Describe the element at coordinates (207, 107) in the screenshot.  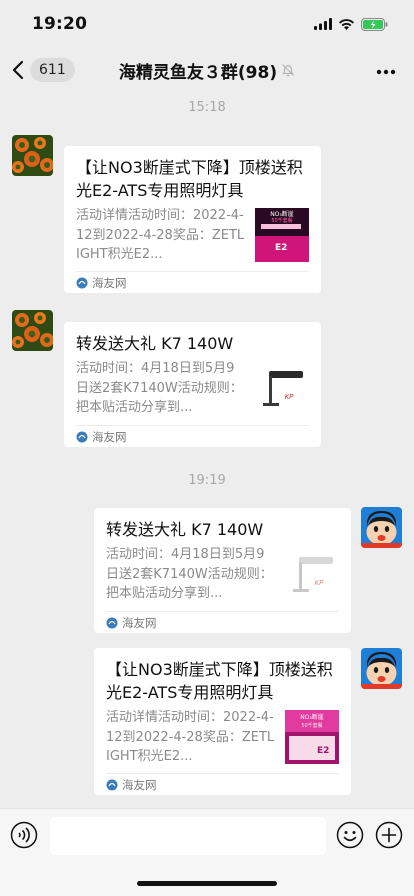
I see `time-separator: 15:18` at that location.